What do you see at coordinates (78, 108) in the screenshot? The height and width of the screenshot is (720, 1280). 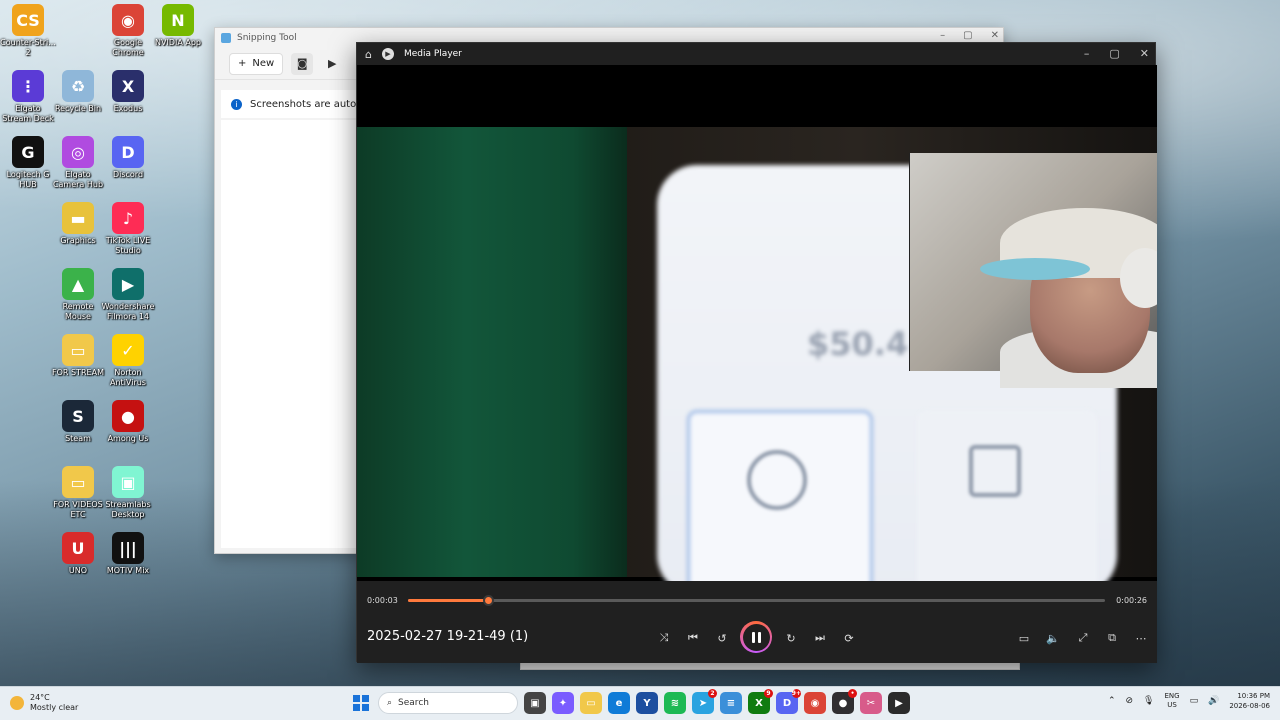 I see `desktop-icon-label: Recycle Bin` at bounding box center [78, 108].